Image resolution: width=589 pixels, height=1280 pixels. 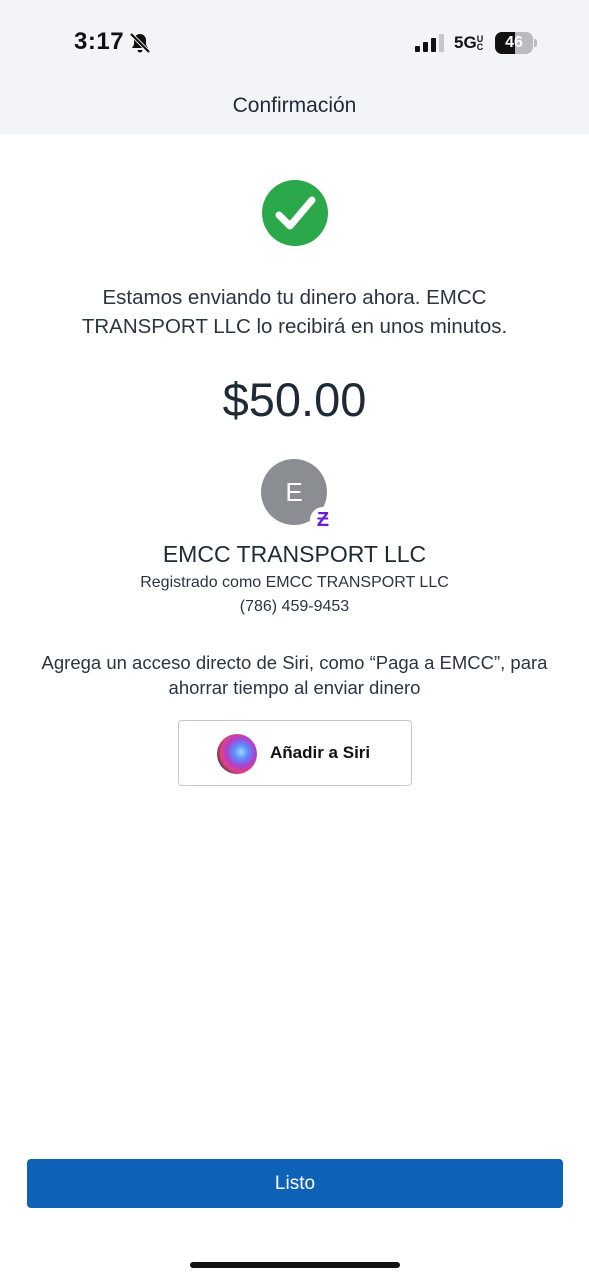 What do you see at coordinates (294, 399) in the screenshot?
I see `payment-amount: $50.00` at bounding box center [294, 399].